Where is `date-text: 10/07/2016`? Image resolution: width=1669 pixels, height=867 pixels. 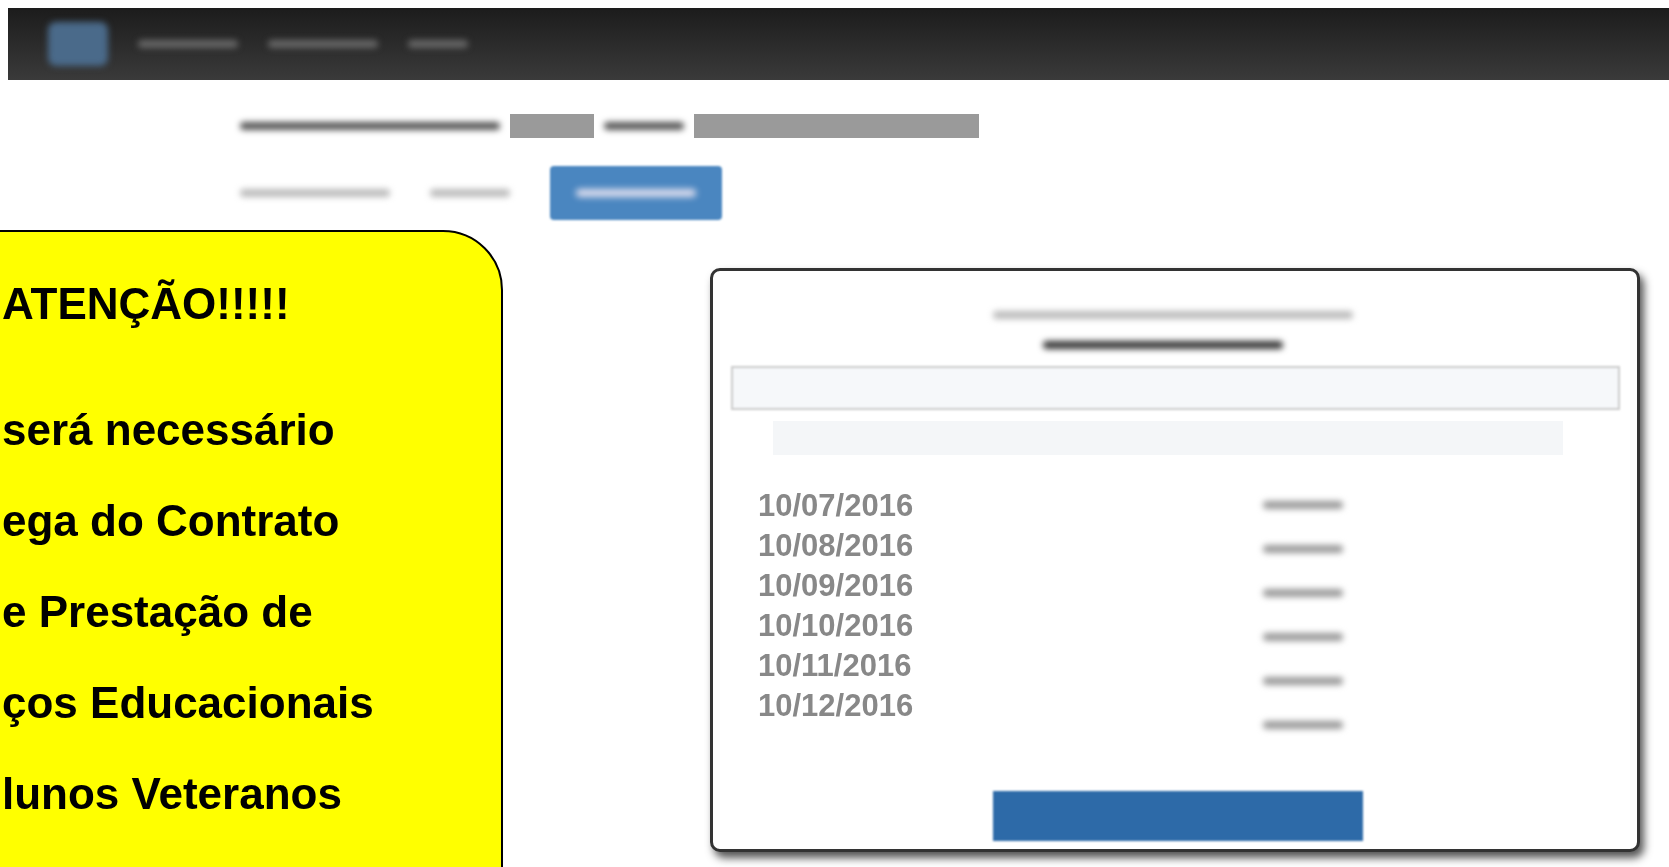 date-text: 10/07/2016 is located at coordinates (836, 506).